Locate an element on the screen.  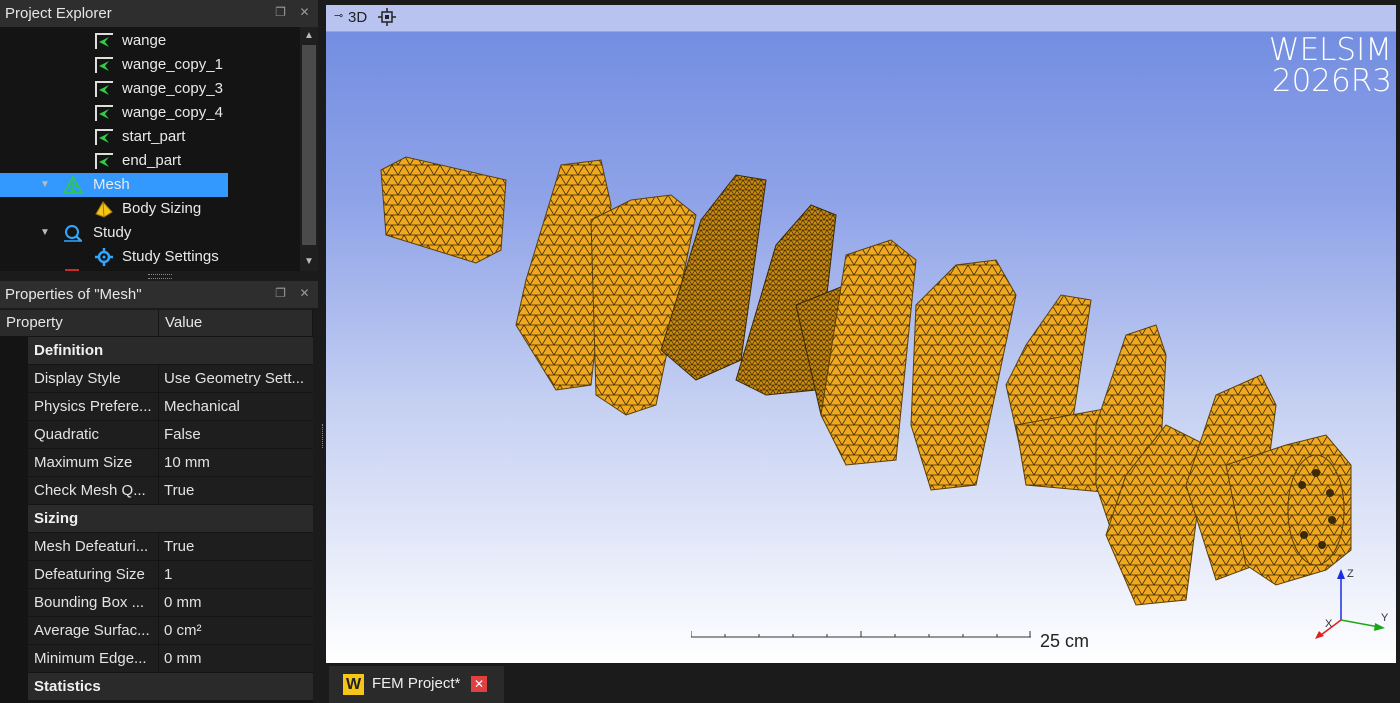
tree-item-wange-copy-4: wange_copy_4 is located at coordinates (150, 113).